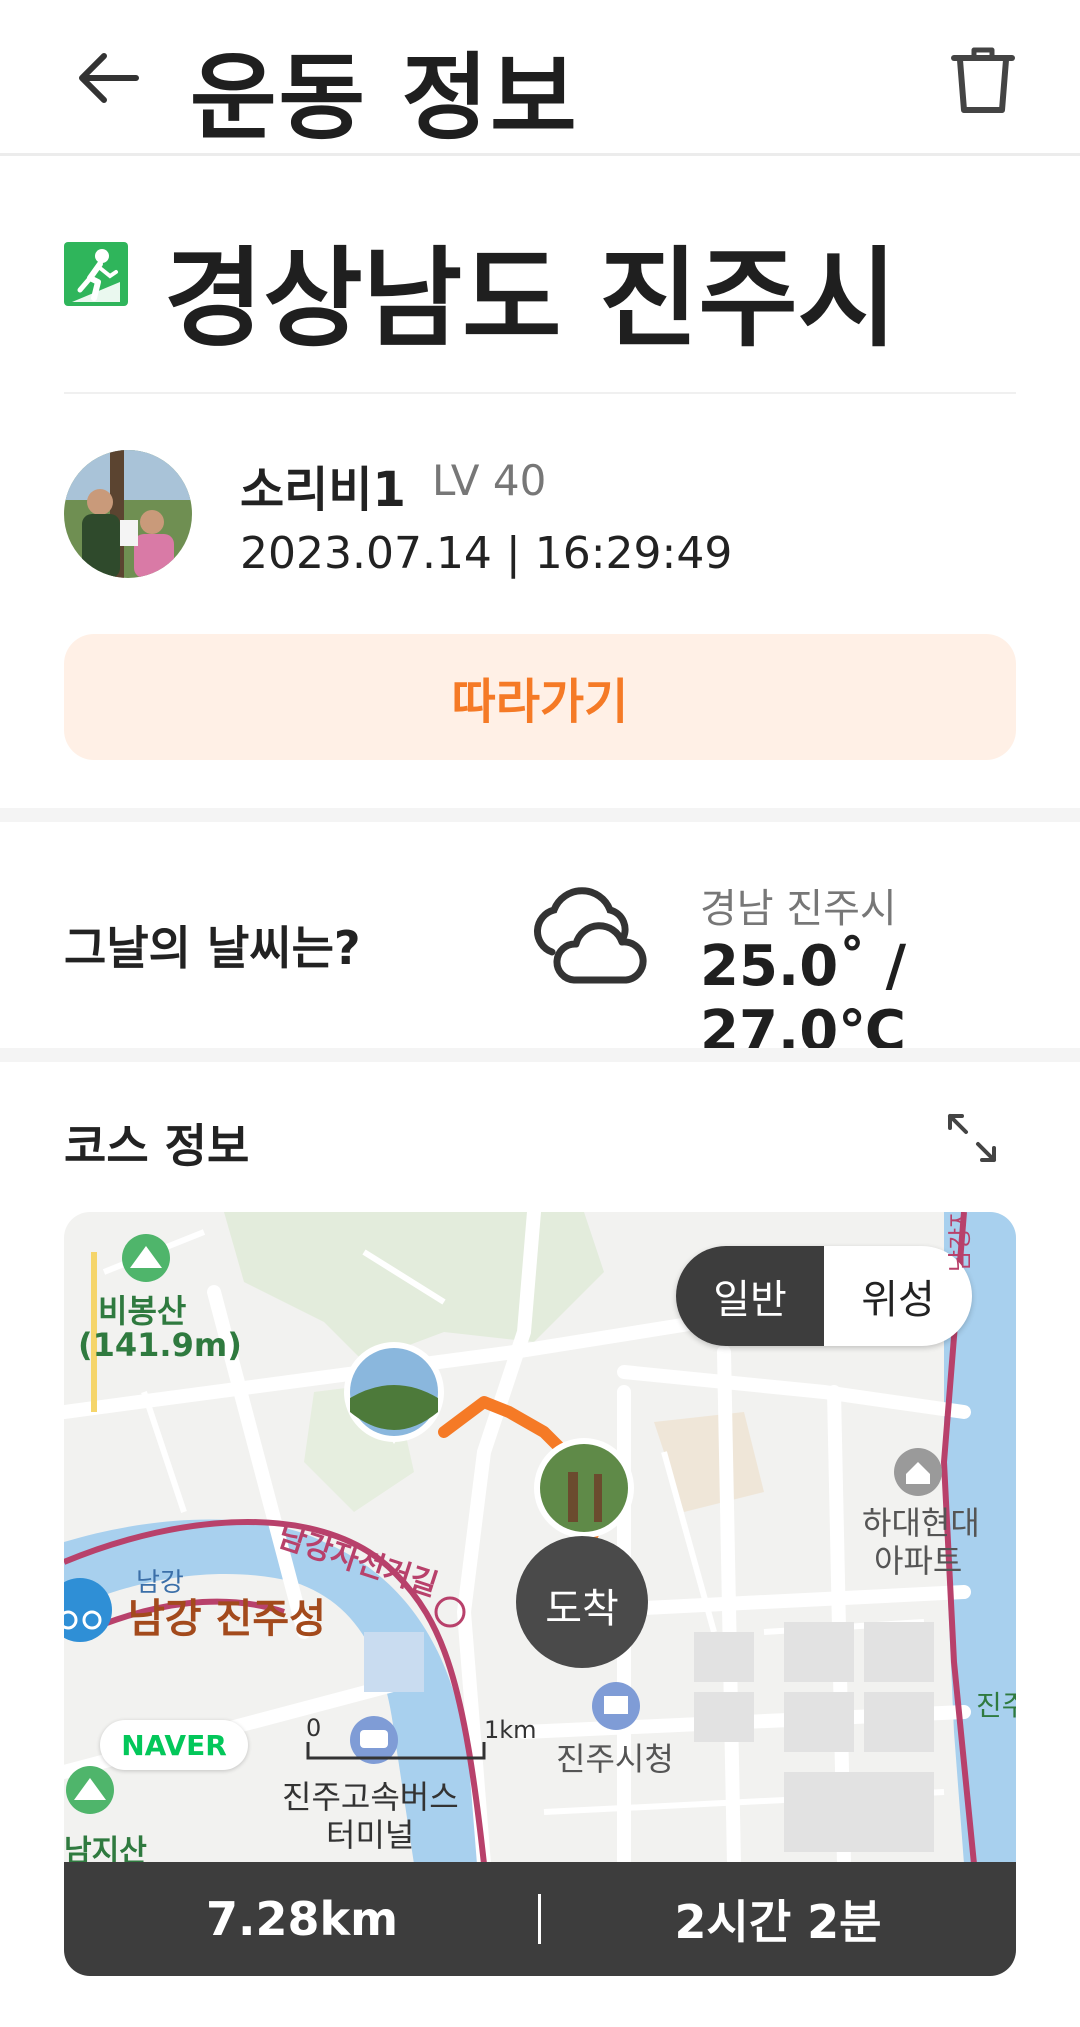 This screenshot has height=2027, width=1080. I want to click on map-scale-zero: 0, so click(314, 1728).